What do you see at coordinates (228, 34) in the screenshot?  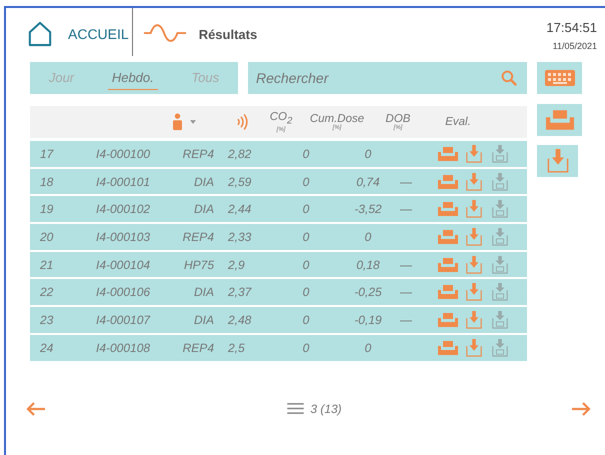 I see `page-title: Résultats` at bounding box center [228, 34].